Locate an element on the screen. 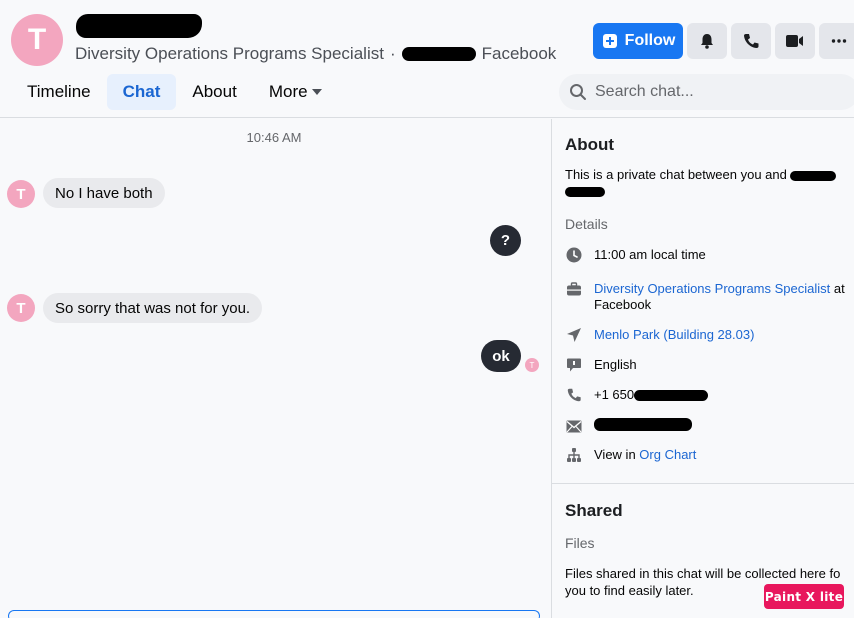 This screenshot has width=854, height=618. call-button is located at coordinates (751, 41).